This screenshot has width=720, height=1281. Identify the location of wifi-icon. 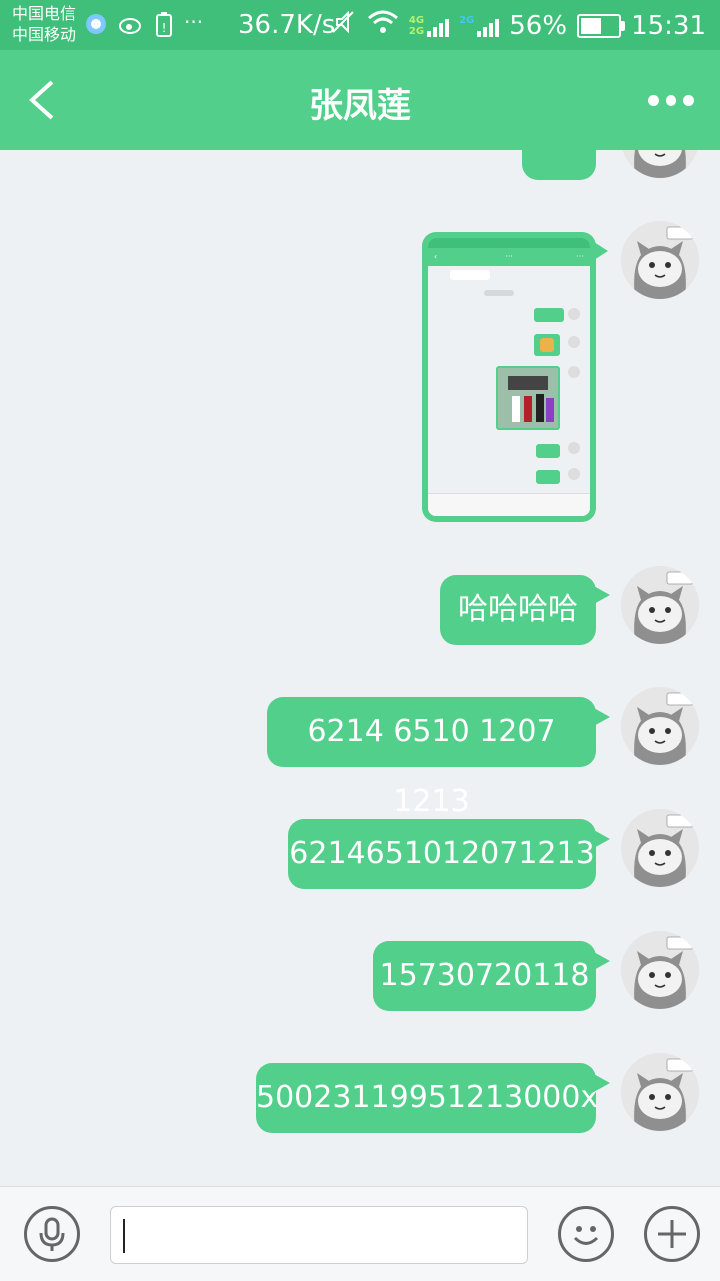
(383, 25).